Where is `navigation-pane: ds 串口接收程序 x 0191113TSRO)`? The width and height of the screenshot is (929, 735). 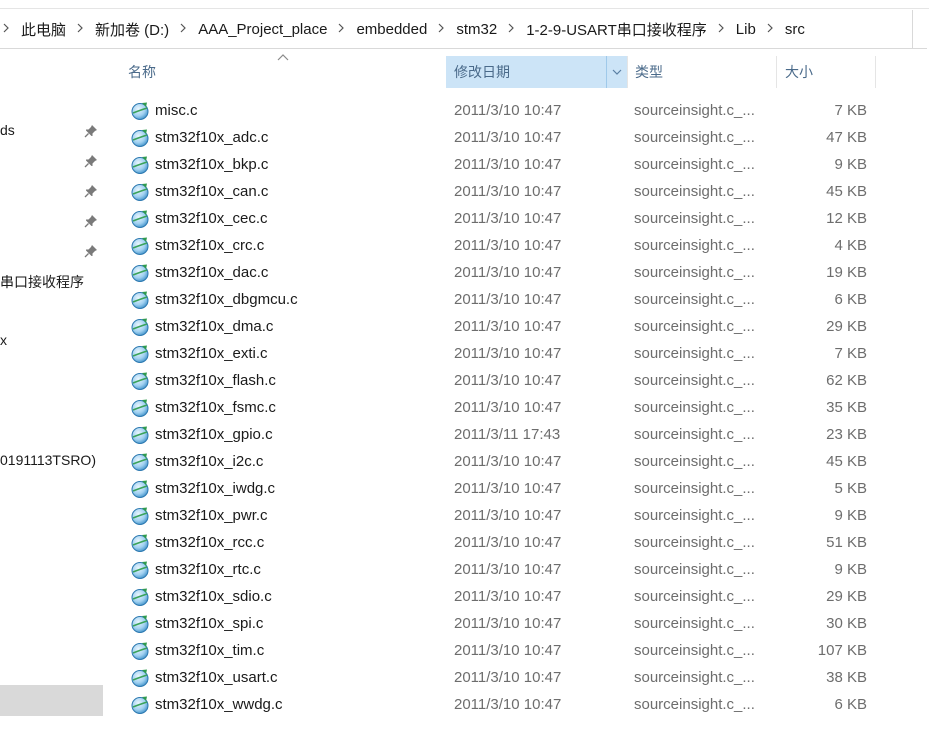
navigation-pane: ds 串口接收程序 x 0191113TSRO) is located at coordinates (51, 392).